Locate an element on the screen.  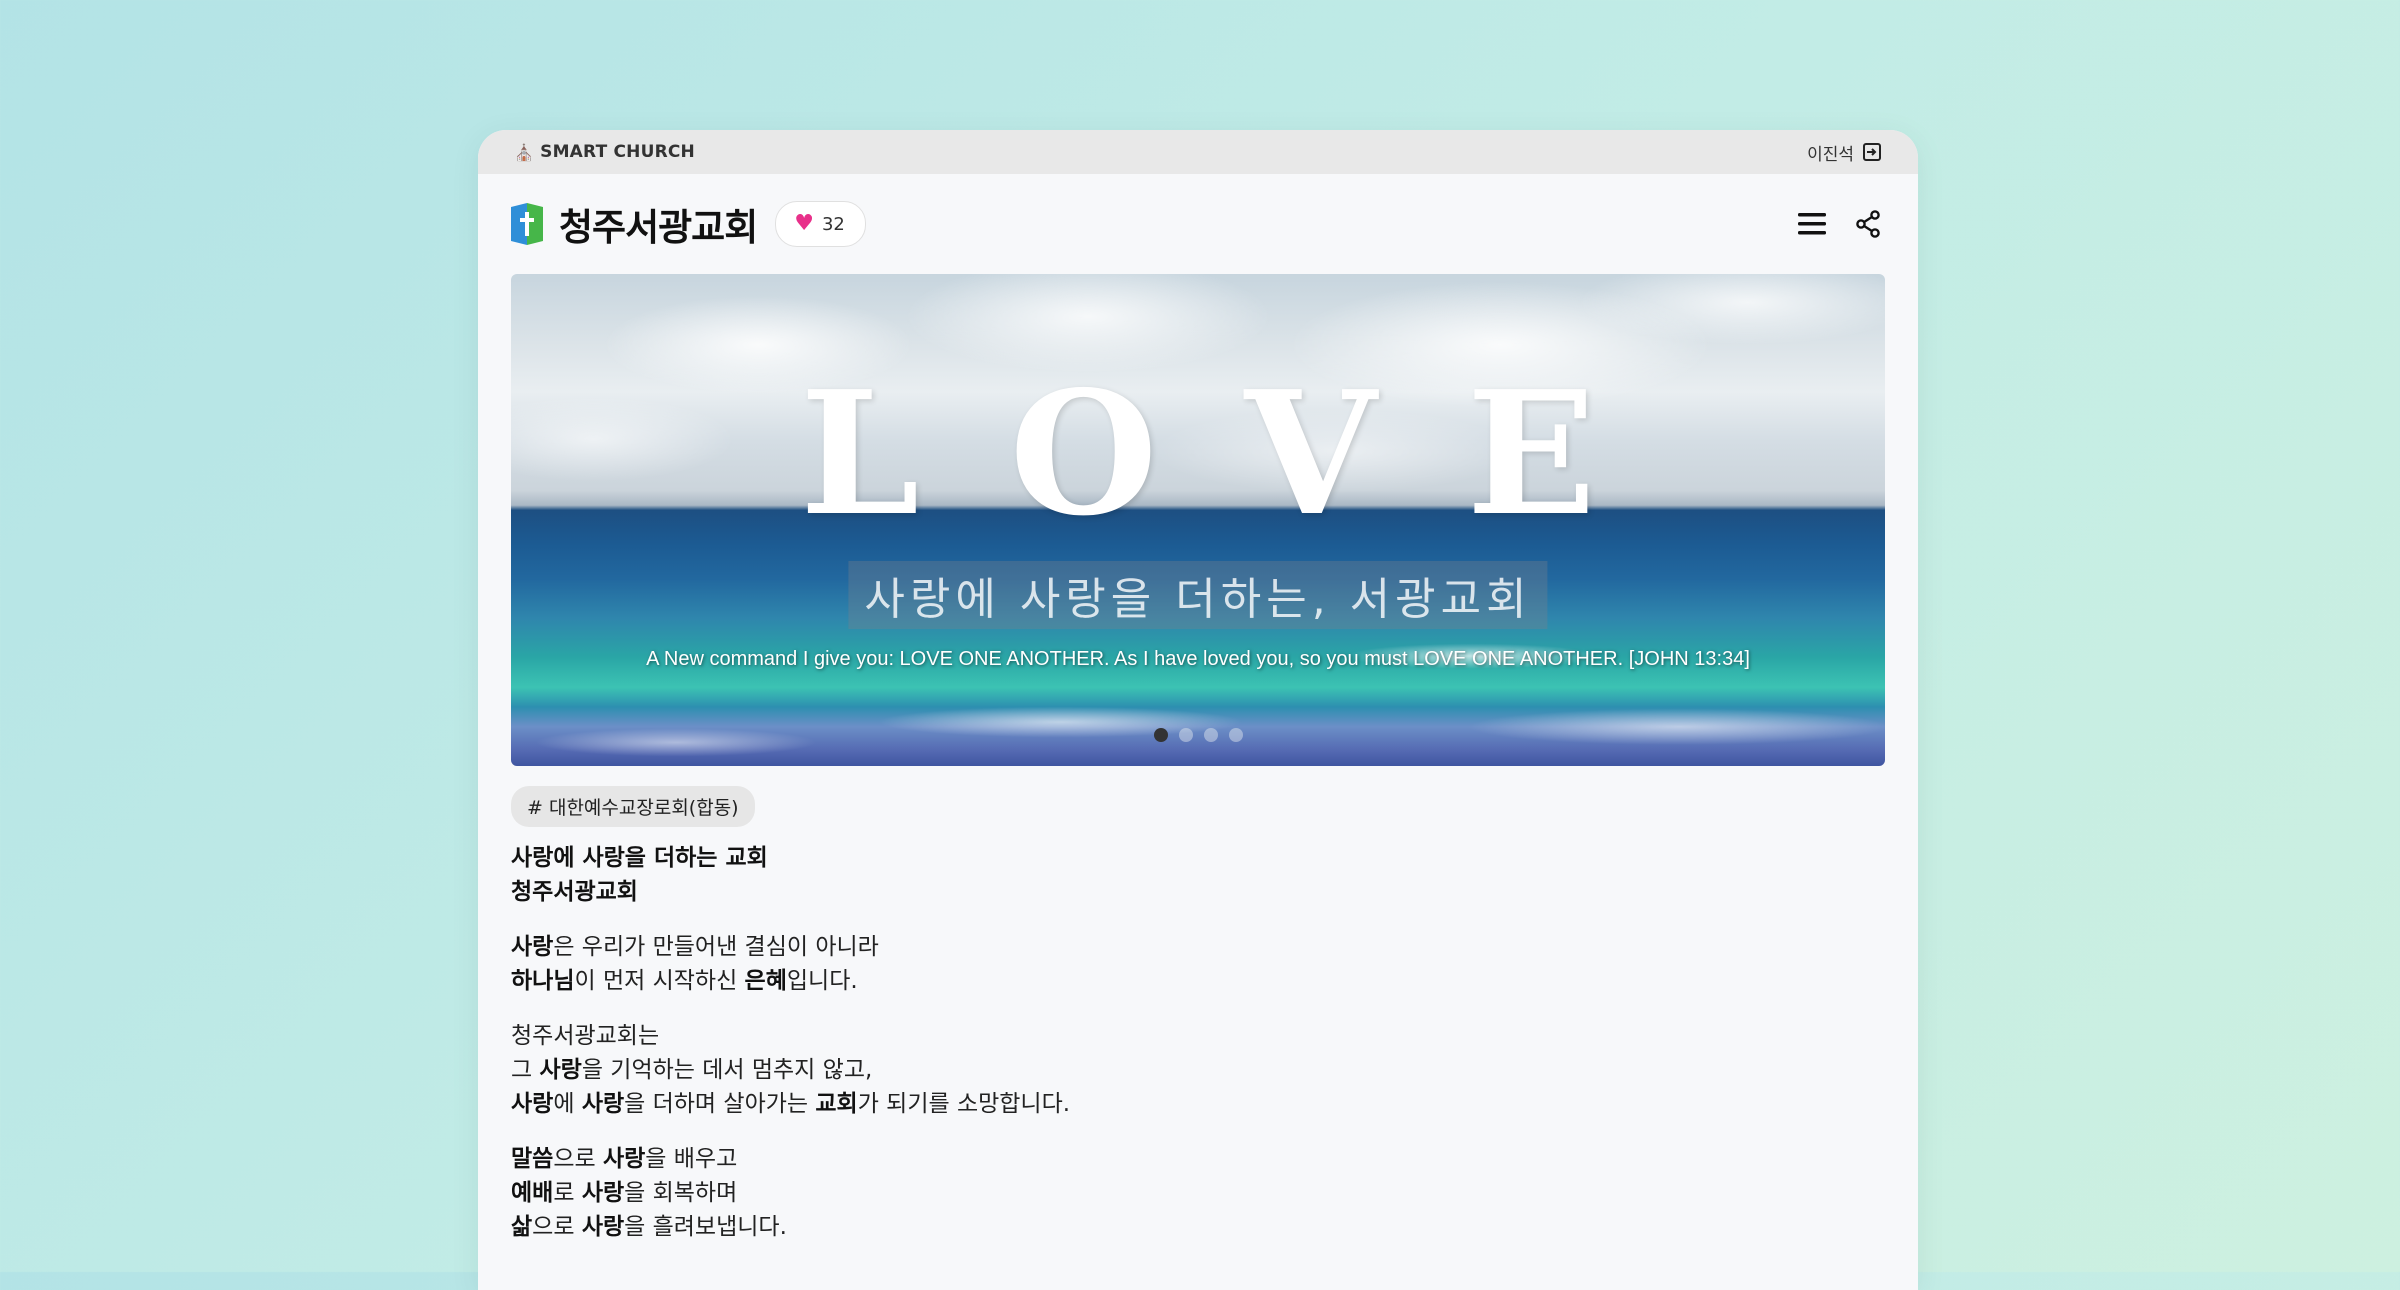
intro-text: 은혜 is located at coordinates (765, 981).